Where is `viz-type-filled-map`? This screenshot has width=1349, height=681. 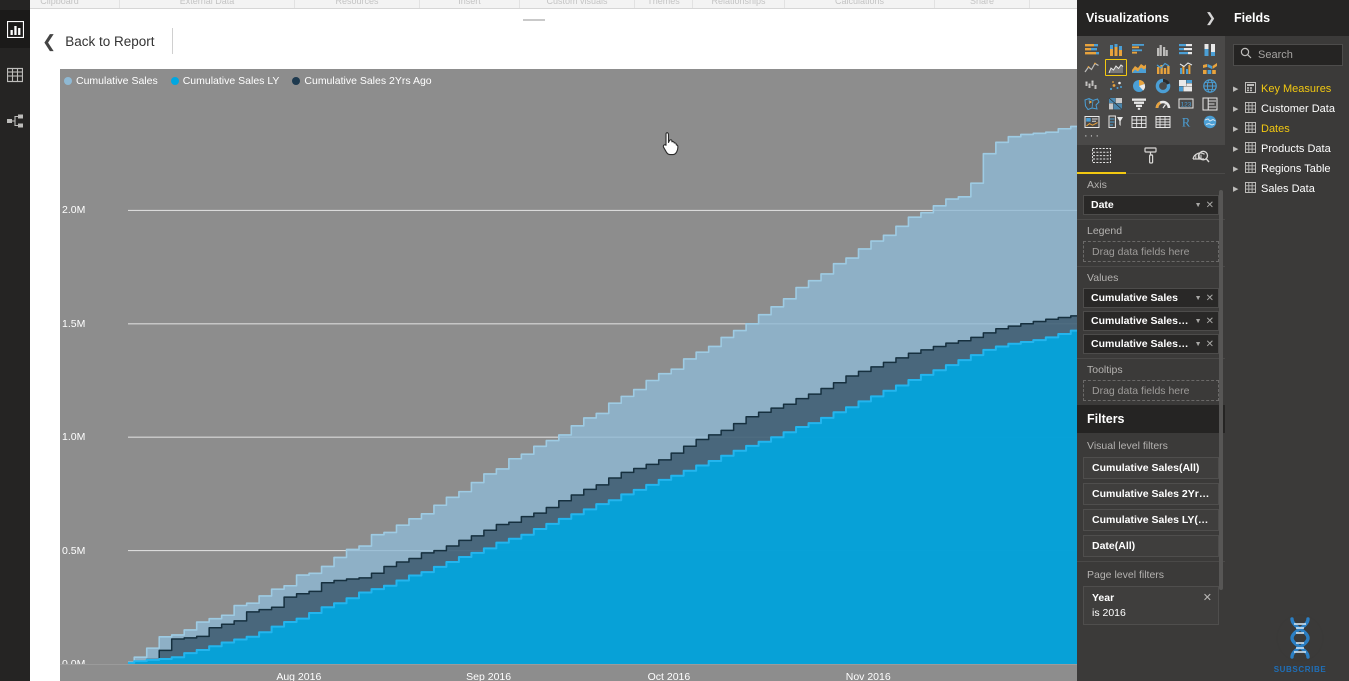 viz-type-filled-map is located at coordinates (1092, 103).